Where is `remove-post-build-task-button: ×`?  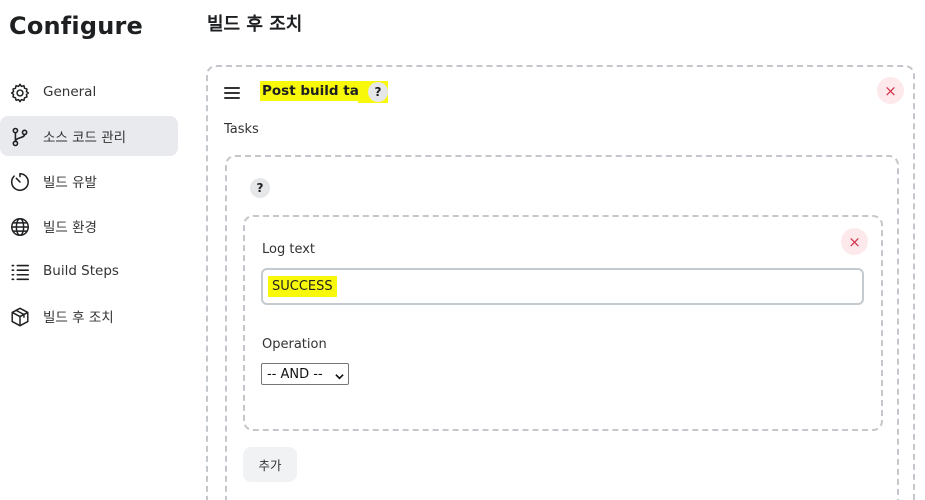
remove-post-build-task-button: × is located at coordinates (890, 90).